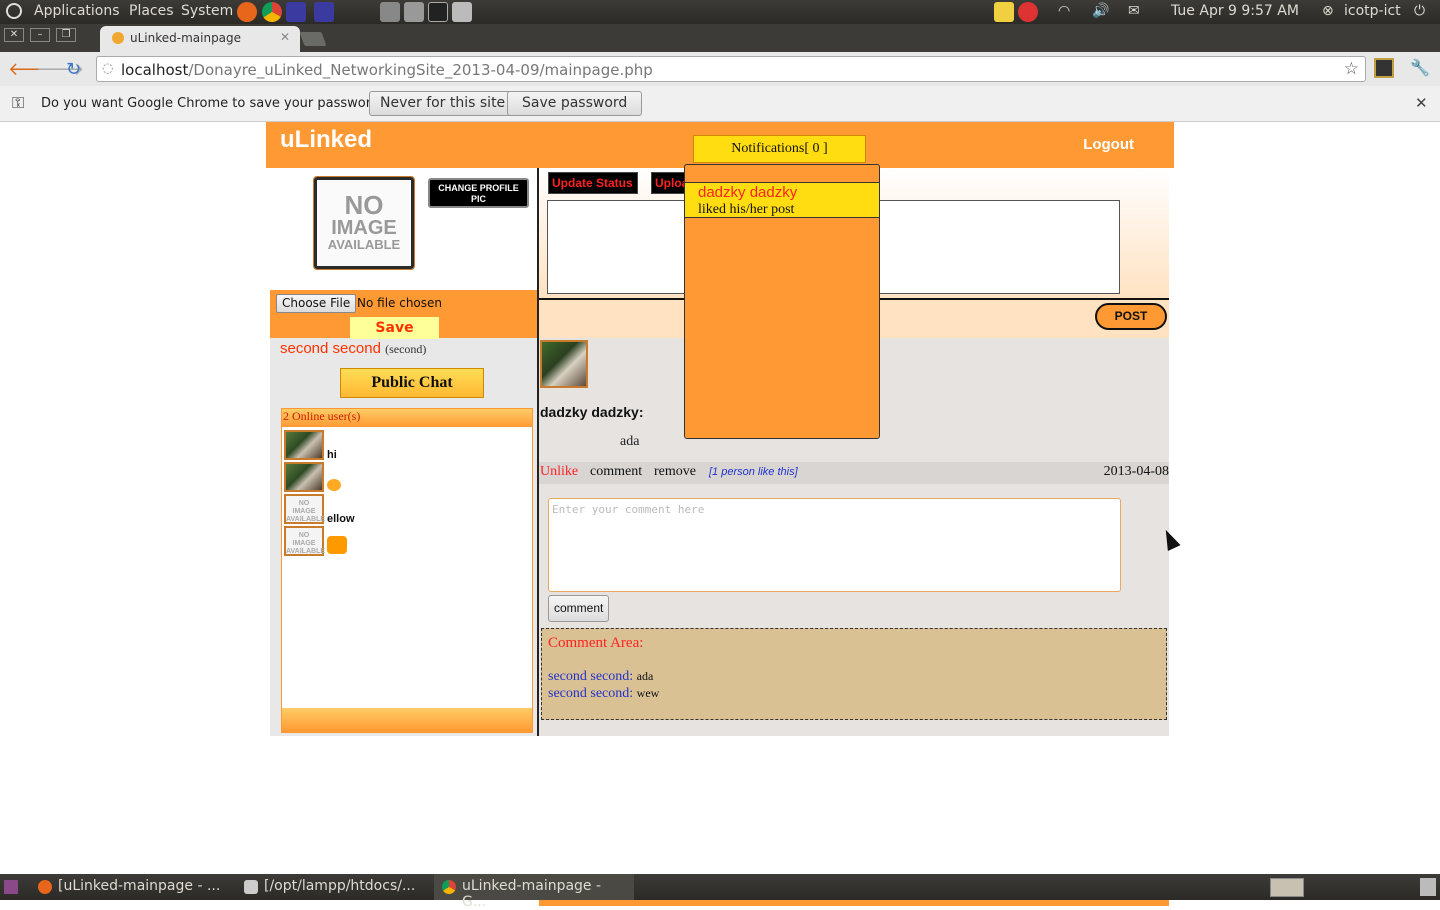  I want to click on menu-places: Places, so click(151, 11).